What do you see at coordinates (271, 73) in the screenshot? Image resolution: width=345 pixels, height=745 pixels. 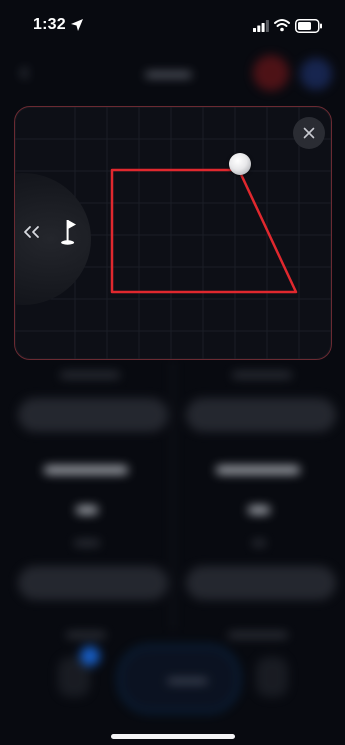 I see `background-red-button` at bounding box center [271, 73].